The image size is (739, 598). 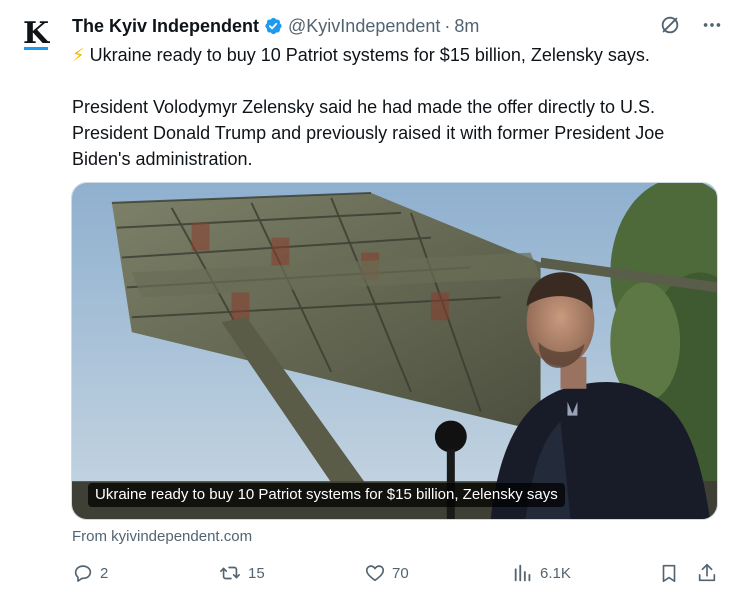 What do you see at coordinates (78, 55) in the screenshot?
I see `lightning-icon: ⚡` at bounding box center [78, 55].